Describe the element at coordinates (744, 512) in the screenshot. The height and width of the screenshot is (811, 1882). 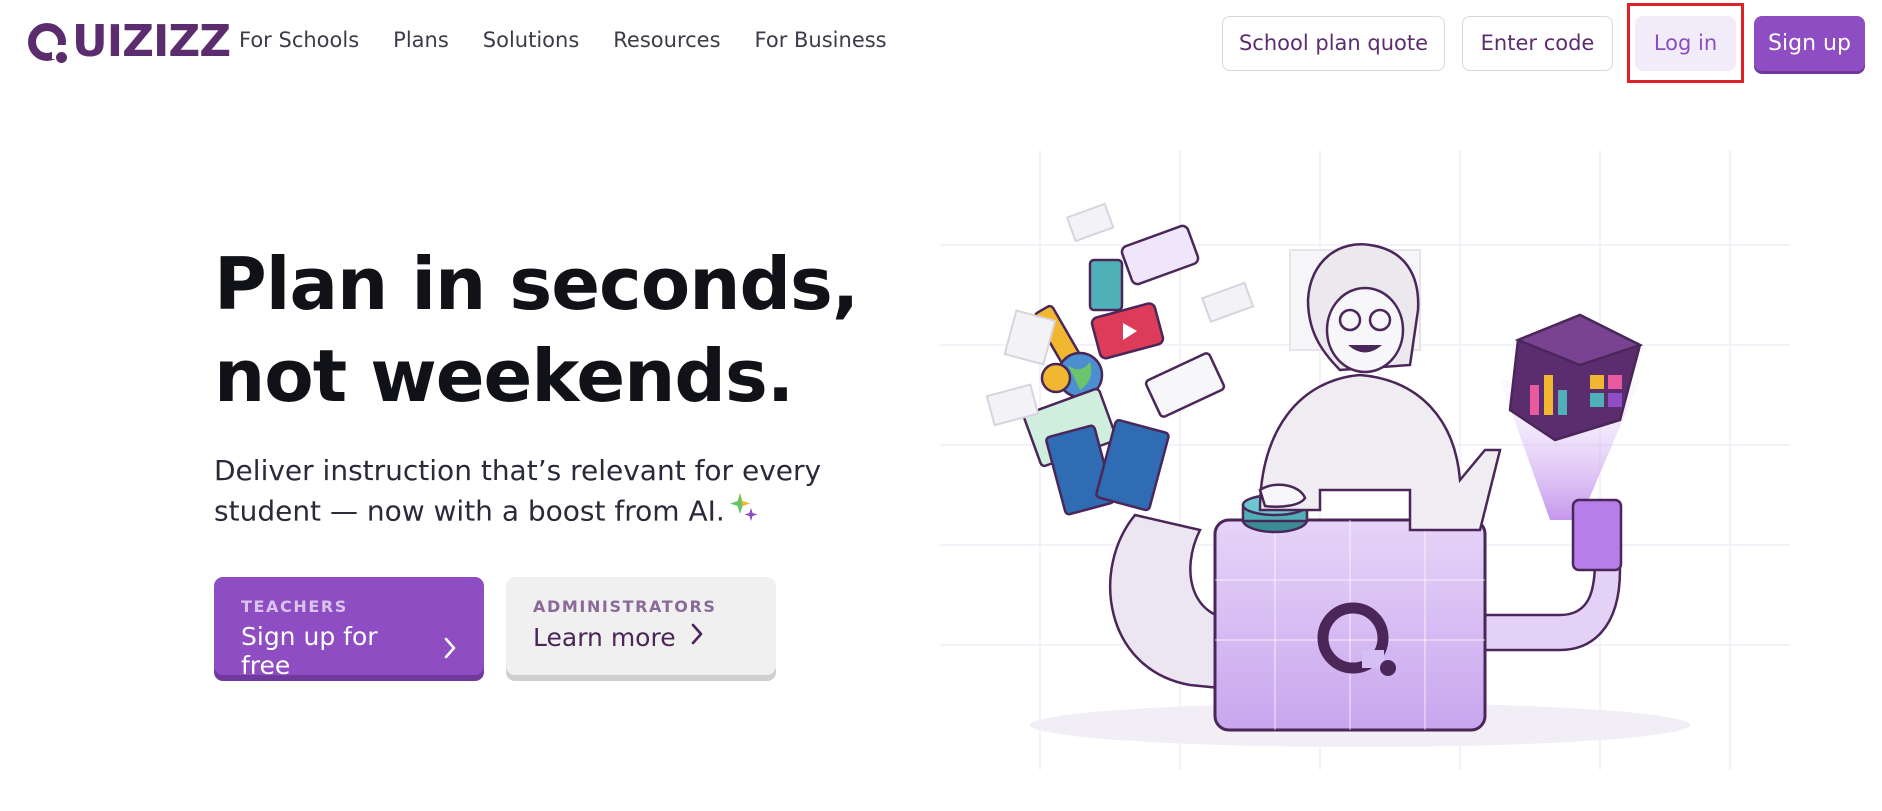
I see `sparkle-icon` at that location.